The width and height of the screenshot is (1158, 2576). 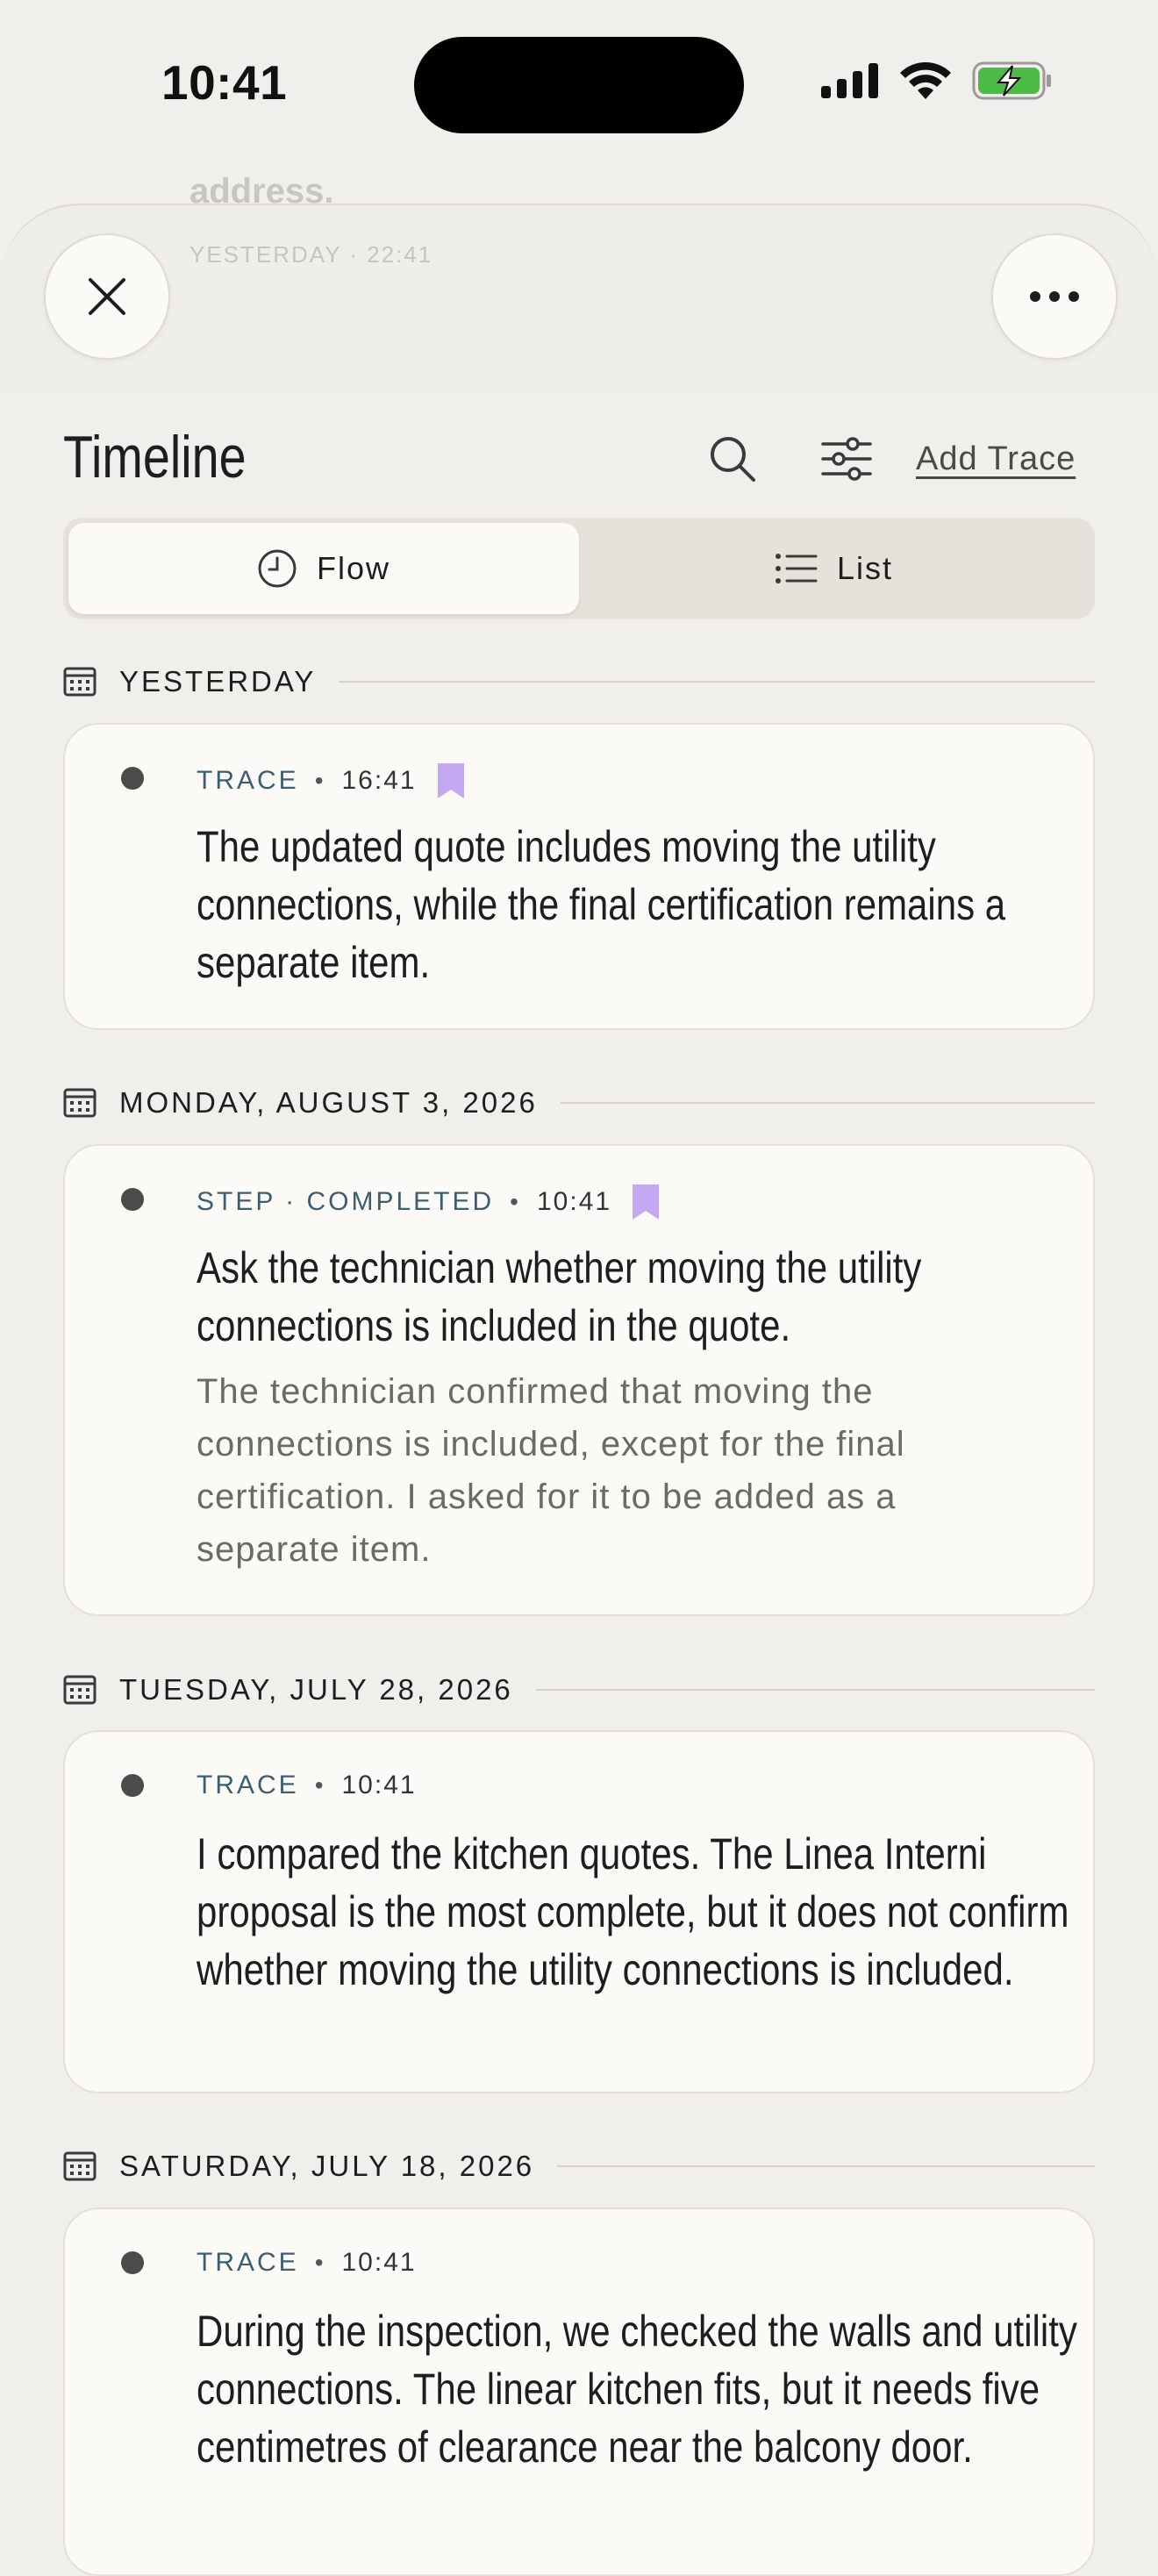 I want to click on more-options-button, so click(x=1054, y=296).